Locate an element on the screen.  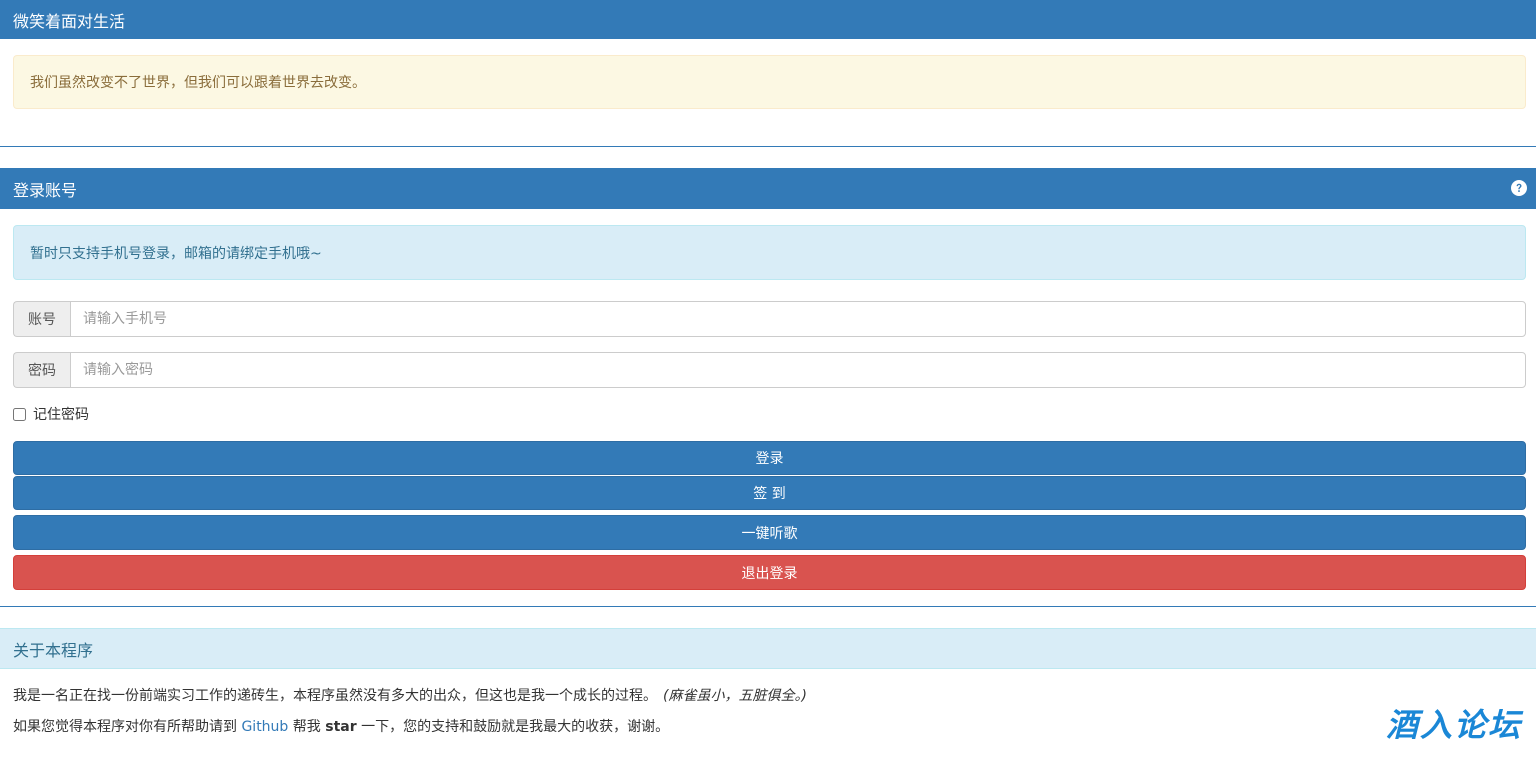
signin-button: 签 到 is located at coordinates (769, 493).